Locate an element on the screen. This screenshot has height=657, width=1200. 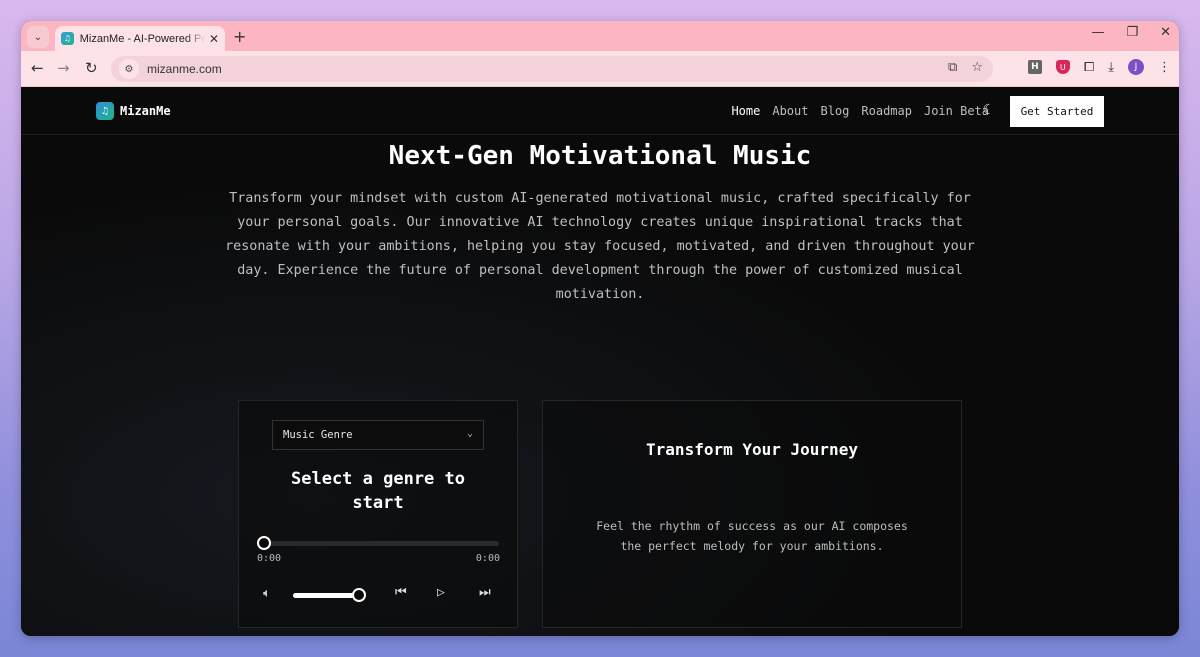
next-track-icon: ⏭︎ is located at coordinates (485, 592).